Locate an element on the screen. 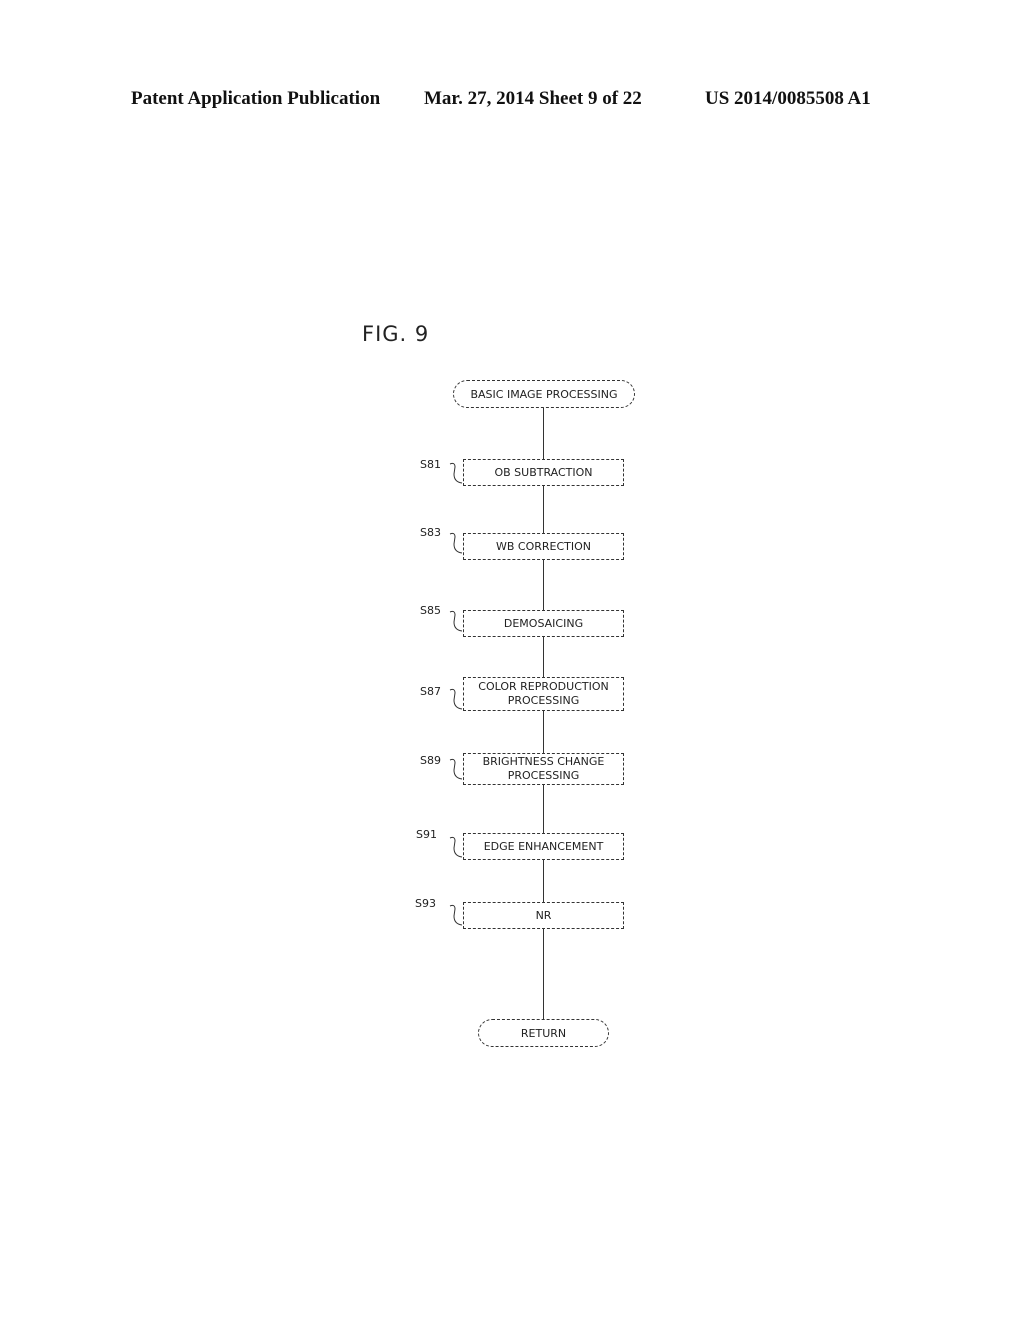 This screenshot has height=1320, width=1024. step-box-s81: OB SUBTRACTION is located at coordinates (543, 472).